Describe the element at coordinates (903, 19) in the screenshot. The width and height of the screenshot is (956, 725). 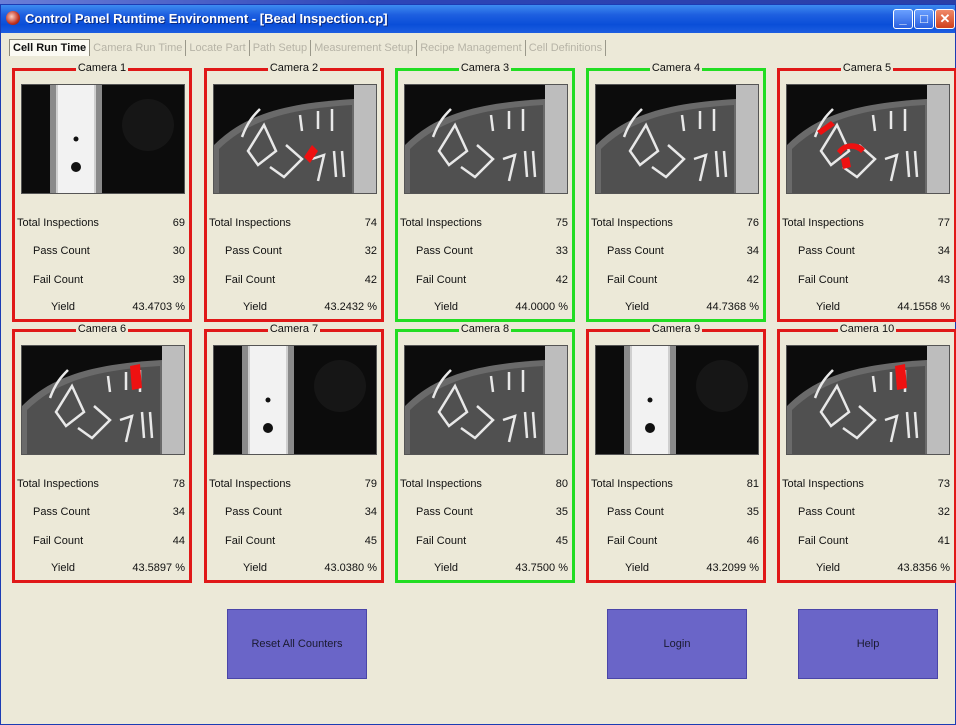
I see `minimize-button: _` at that location.